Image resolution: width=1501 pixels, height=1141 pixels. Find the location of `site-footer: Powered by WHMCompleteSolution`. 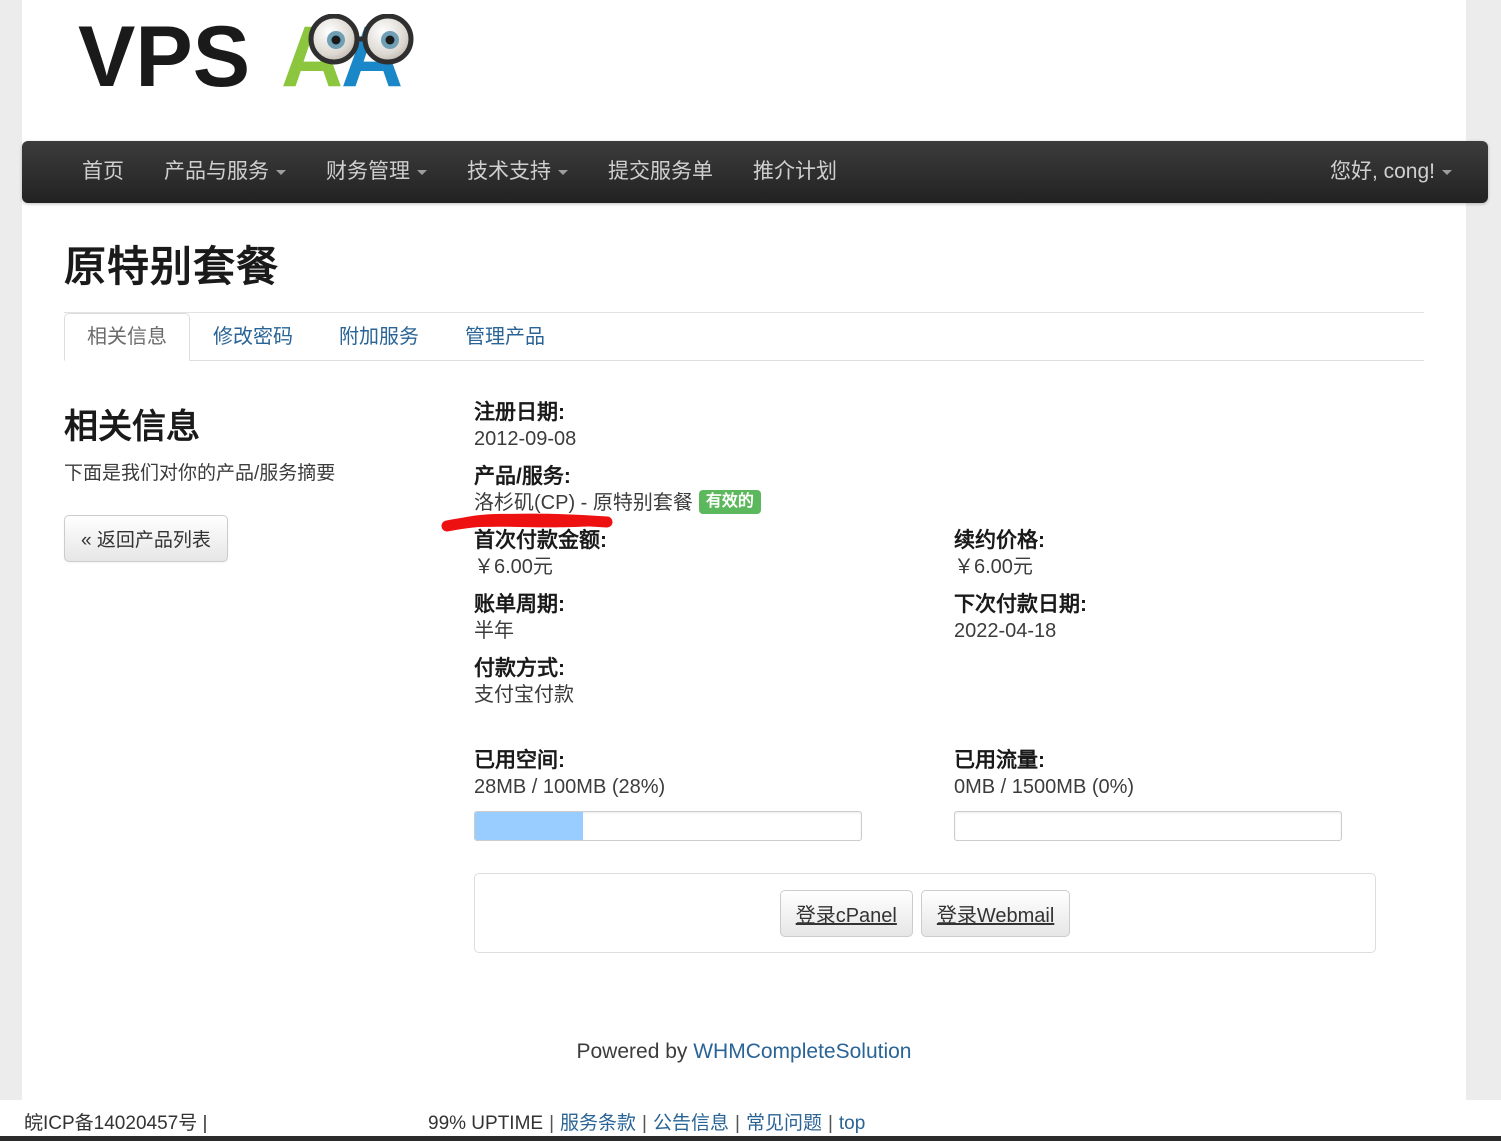

site-footer: Powered by WHMCompleteSolution is located at coordinates (744, 1052).